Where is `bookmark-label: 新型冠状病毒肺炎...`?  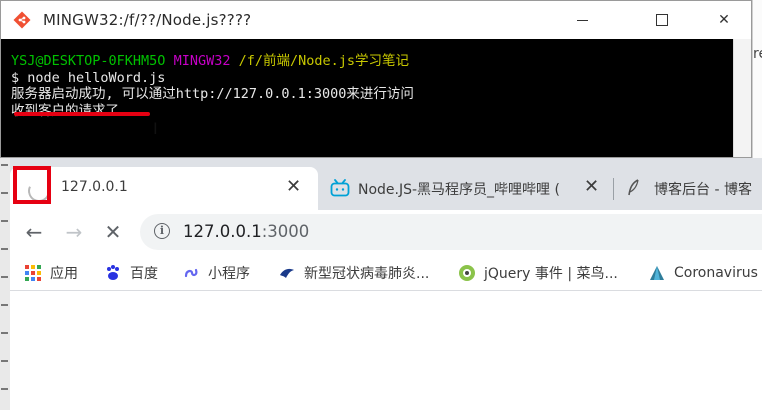 bookmark-label: 新型冠状病毒肺炎... is located at coordinates (367, 274).